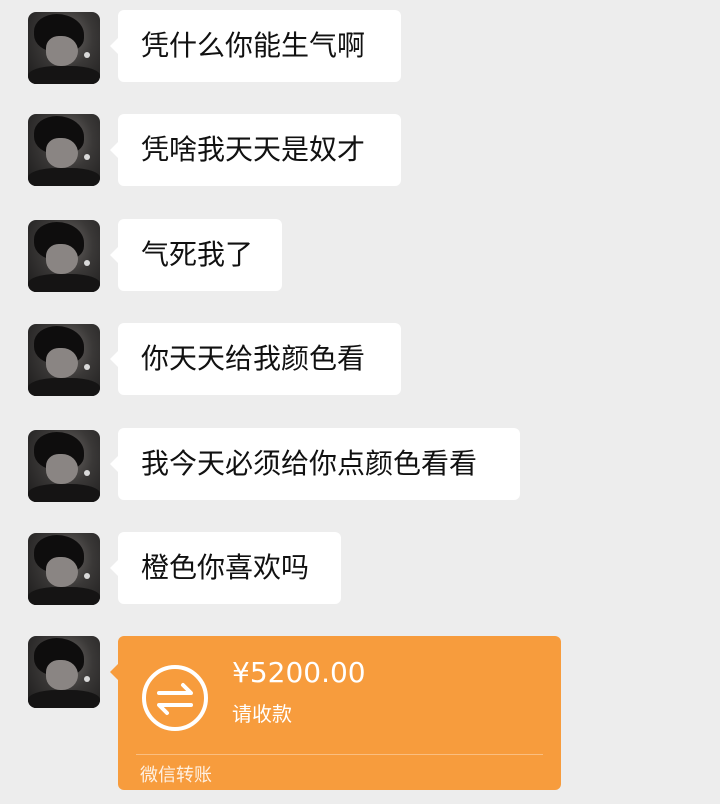 The image size is (720, 804). What do you see at coordinates (175, 698) in the screenshot?
I see `transfer-arrows-icon` at bounding box center [175, 698].